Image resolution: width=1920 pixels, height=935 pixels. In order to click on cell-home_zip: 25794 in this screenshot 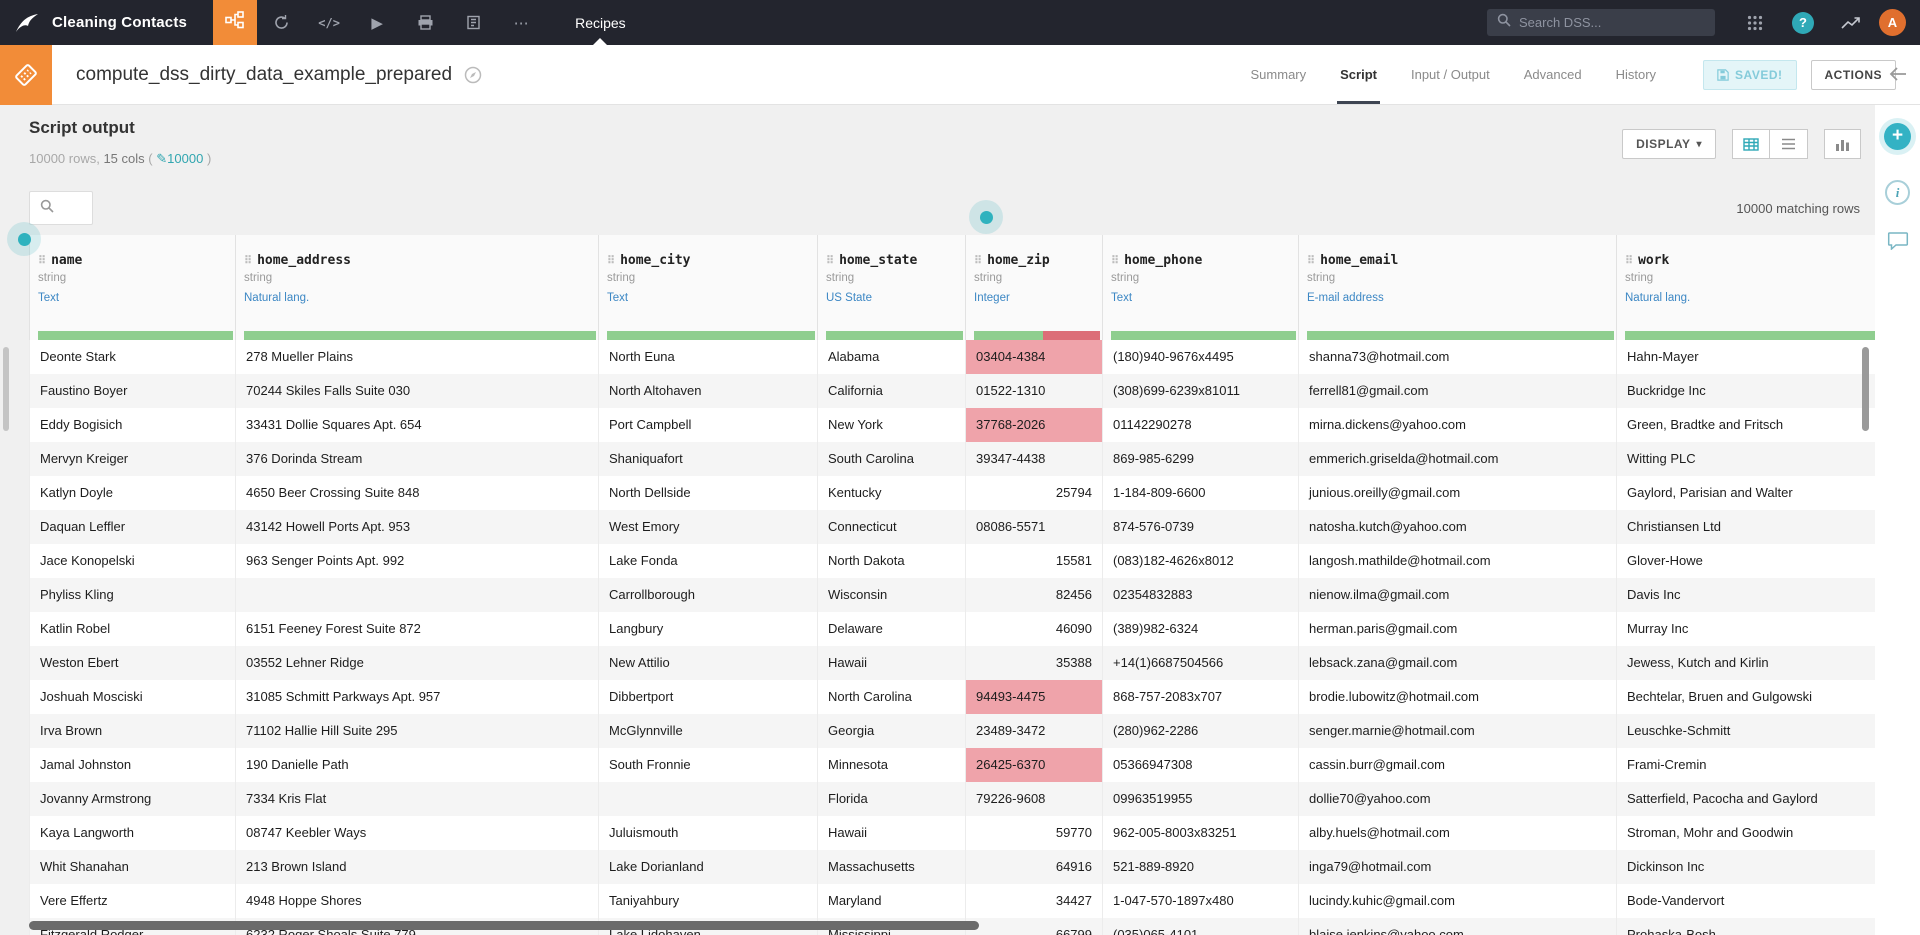, I will do `click(1034, 493)`.